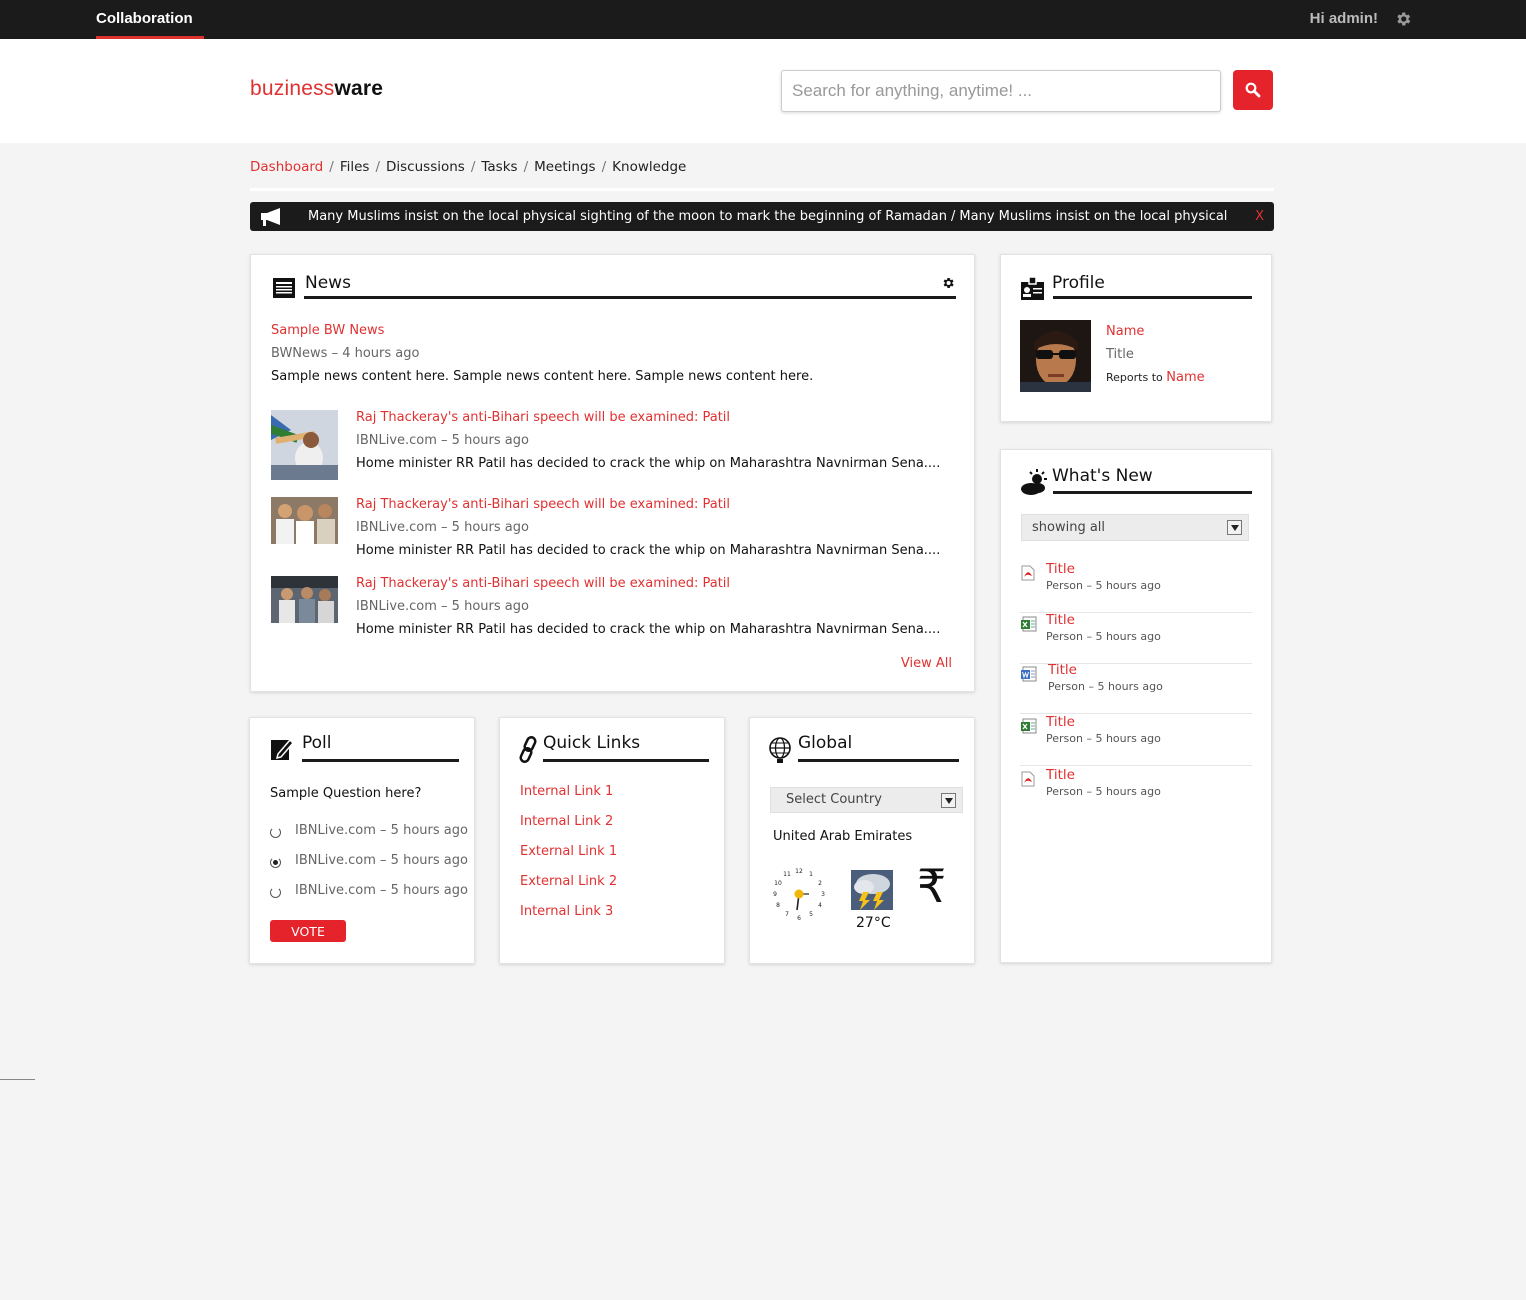 The width and height of the screenshot is (1526, 1300). What do you see at coordinates (568, 881) in the screenshot?
I see `quick-link: External Link 2` at bounding box center [568, 881].